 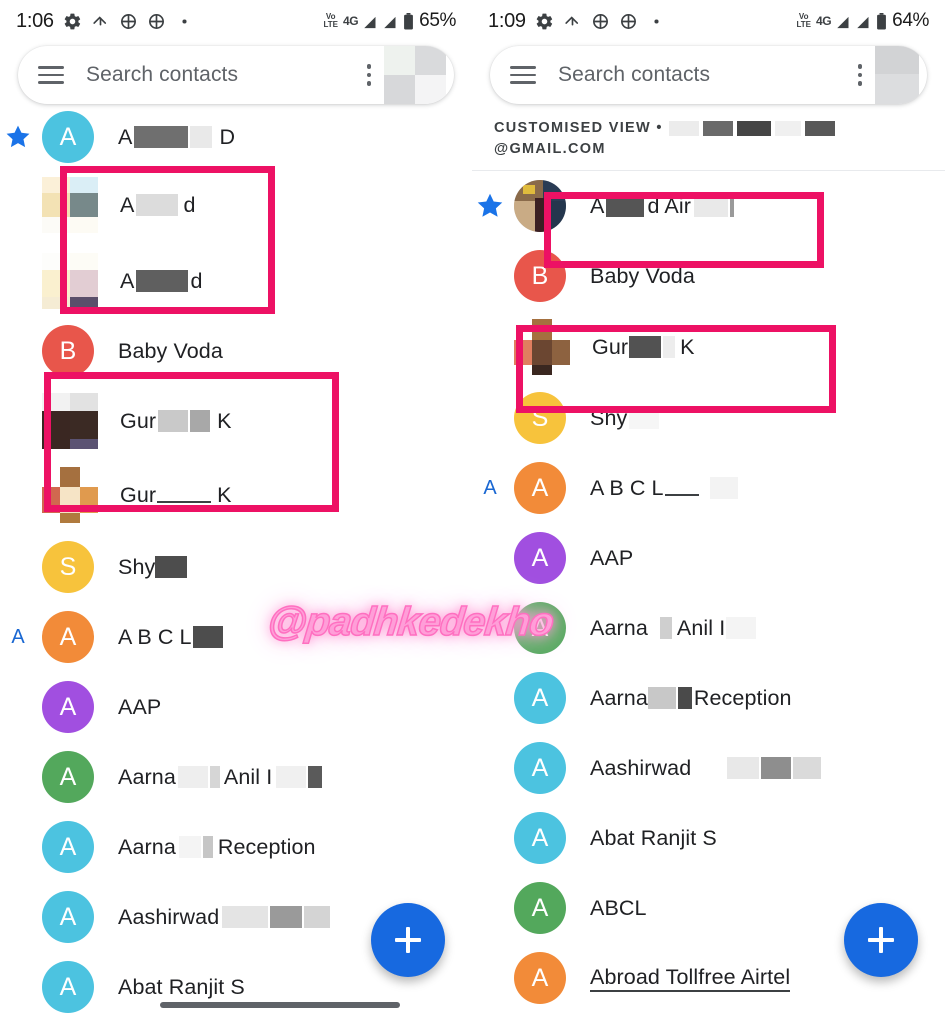 What do you see at coordinates (236, 137) in the screenshot?
I see `contact-row: A A D` at bounding box center [236, 137].